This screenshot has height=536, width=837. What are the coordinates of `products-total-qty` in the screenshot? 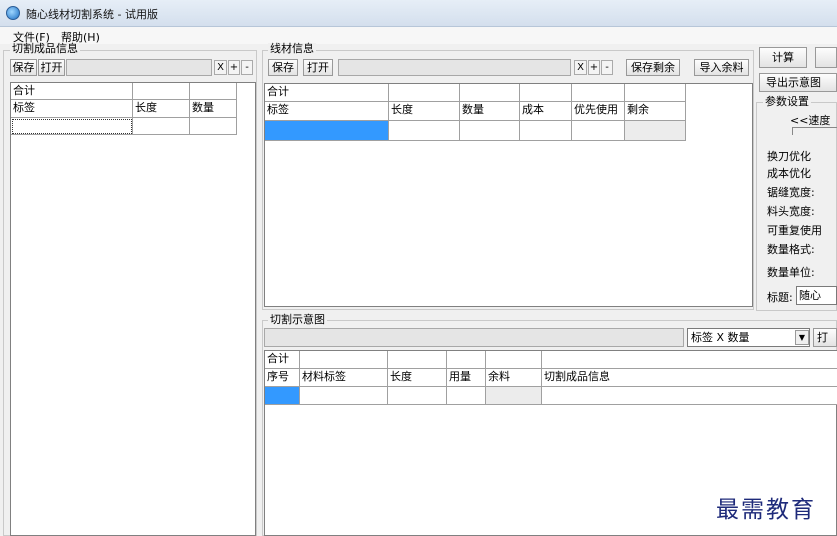 It's located at (213, 91).